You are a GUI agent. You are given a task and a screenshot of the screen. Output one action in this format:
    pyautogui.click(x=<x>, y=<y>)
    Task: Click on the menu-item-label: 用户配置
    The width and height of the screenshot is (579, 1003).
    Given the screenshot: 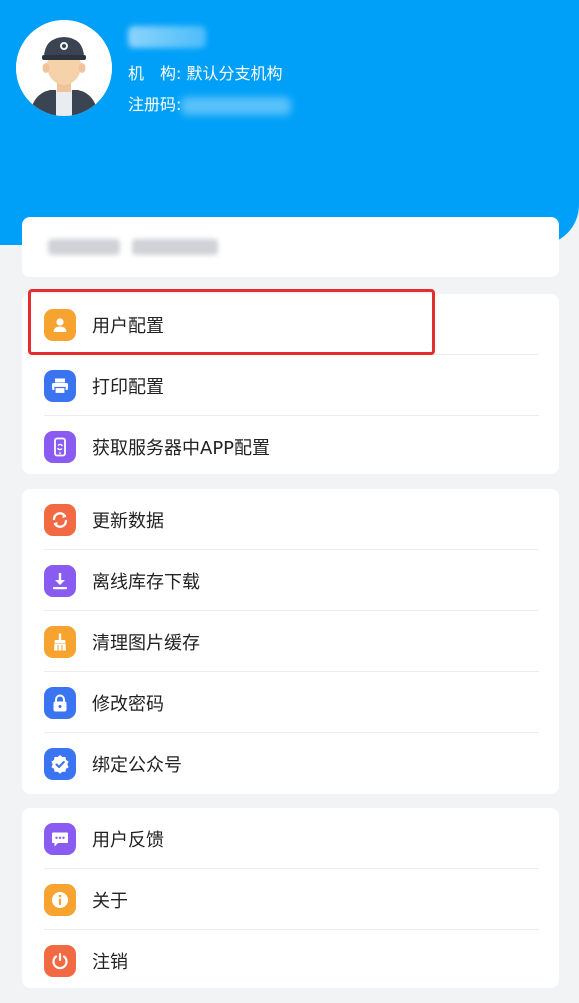 What is the action you would take?
    pyautogui.click(x=128, y=326)
    